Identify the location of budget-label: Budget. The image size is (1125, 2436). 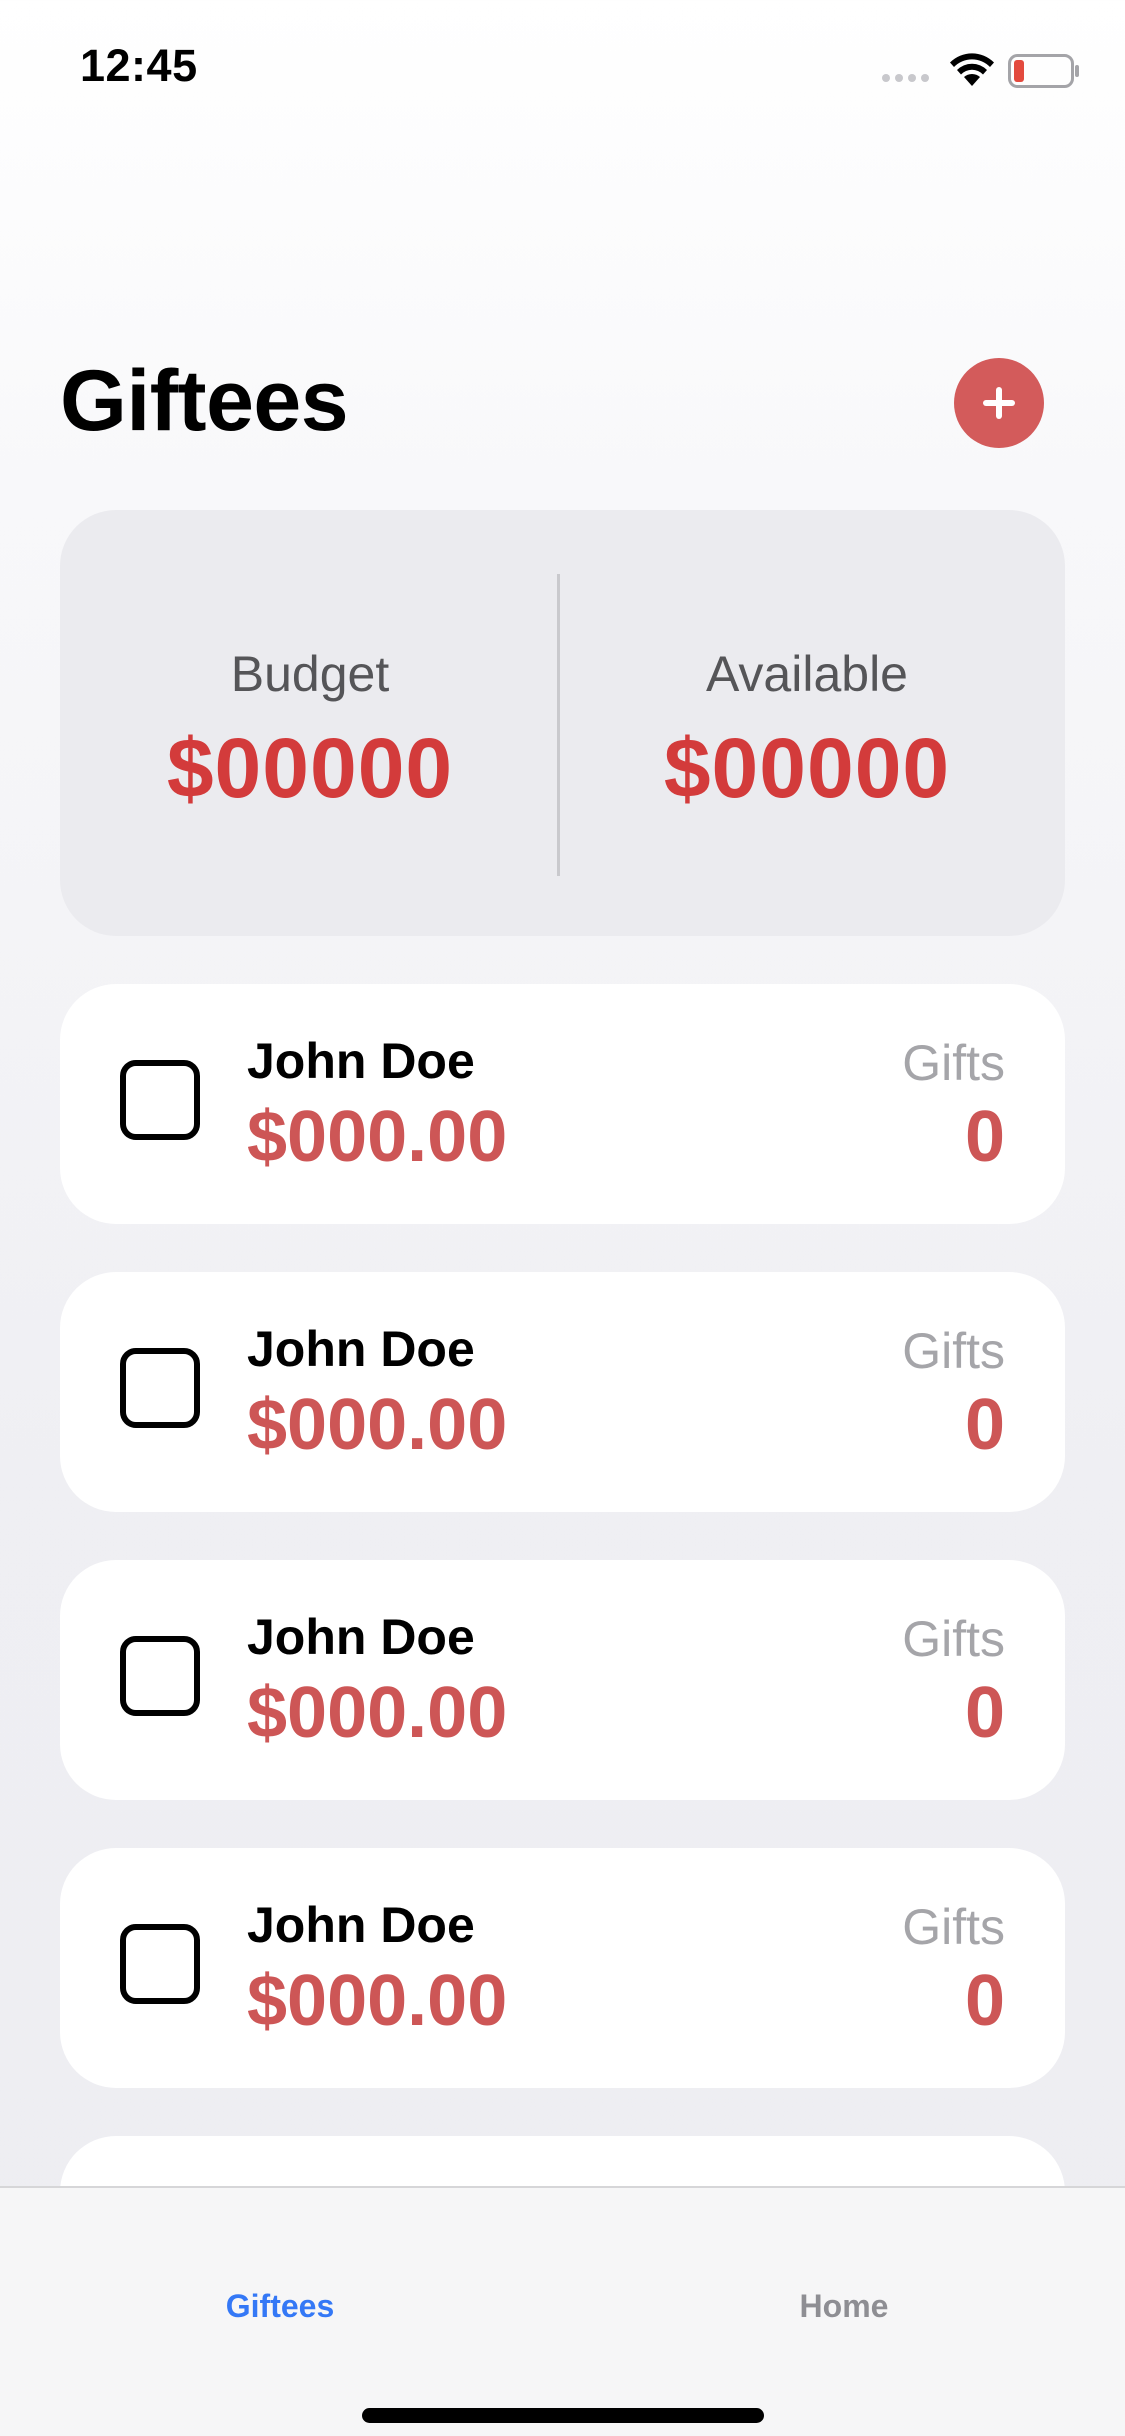
(310, 674).